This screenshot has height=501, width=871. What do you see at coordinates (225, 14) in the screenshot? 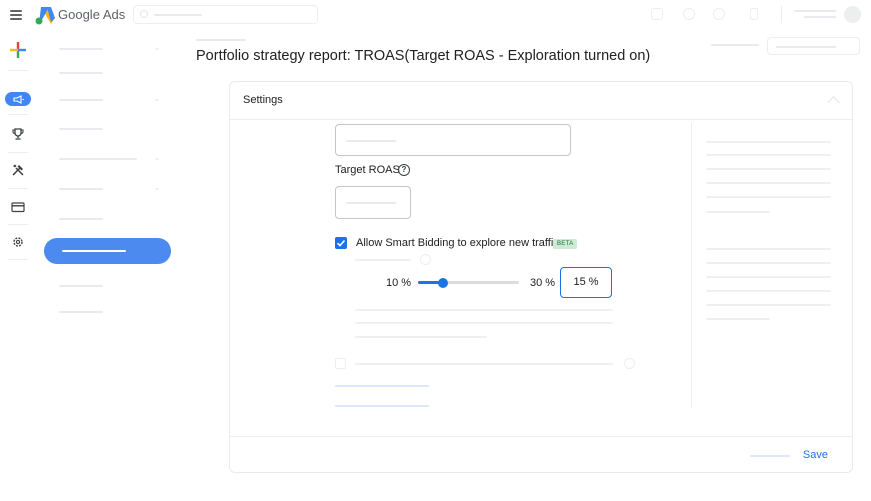
I see `search-input` at bounding box center [225, 14].